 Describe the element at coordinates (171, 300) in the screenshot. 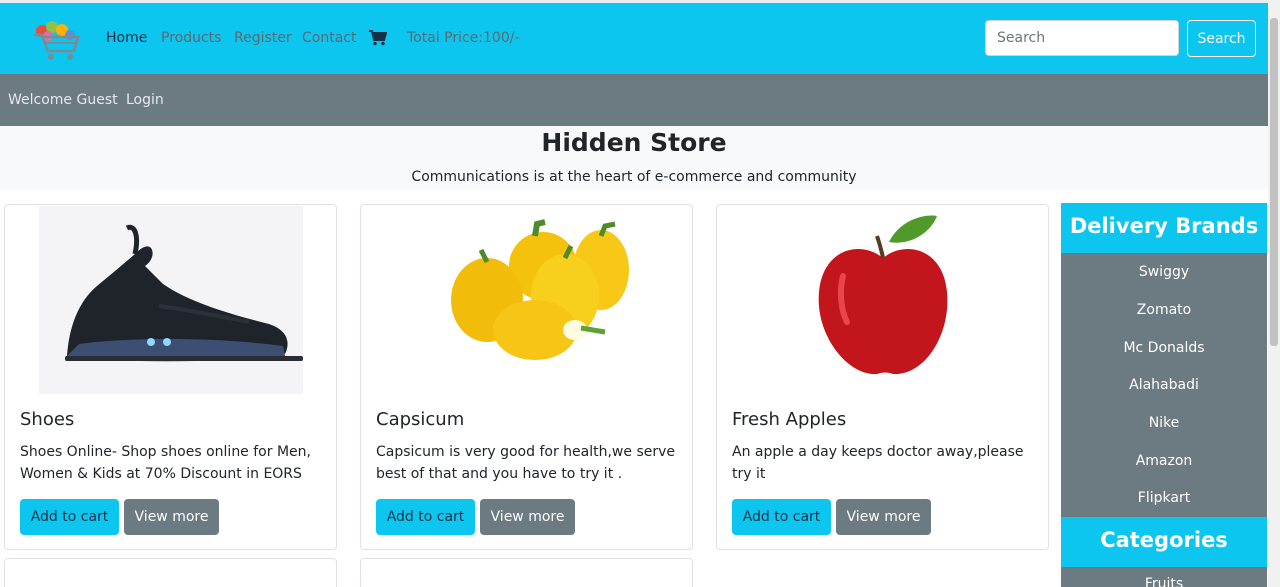

I see `shoe-image` at that location.